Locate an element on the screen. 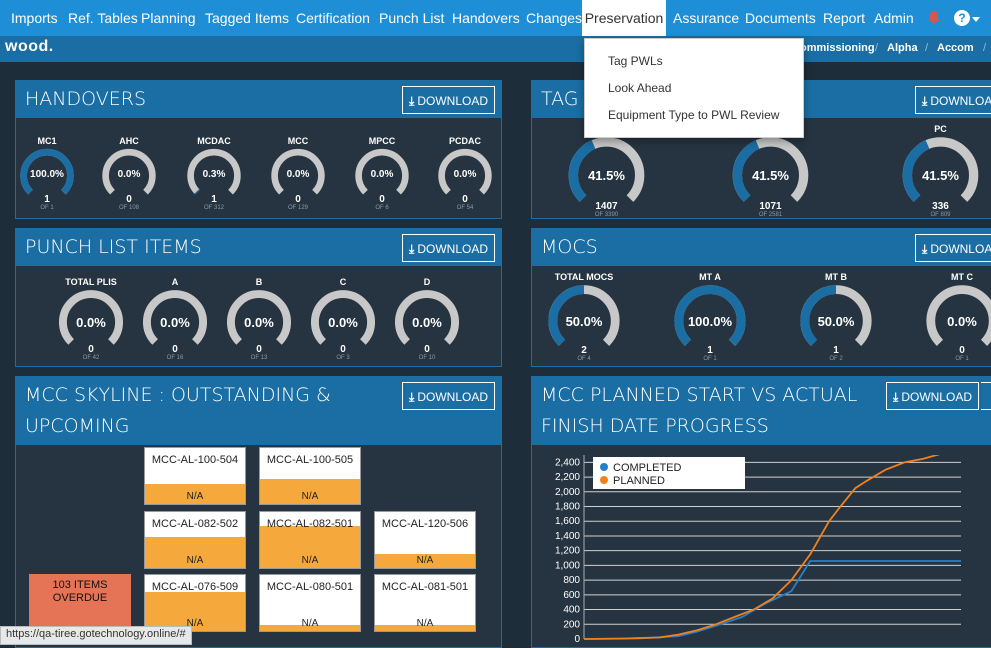 The height and width of the screenshot is (648, 991). help-icon: ? is located at coordinates (962, 18).